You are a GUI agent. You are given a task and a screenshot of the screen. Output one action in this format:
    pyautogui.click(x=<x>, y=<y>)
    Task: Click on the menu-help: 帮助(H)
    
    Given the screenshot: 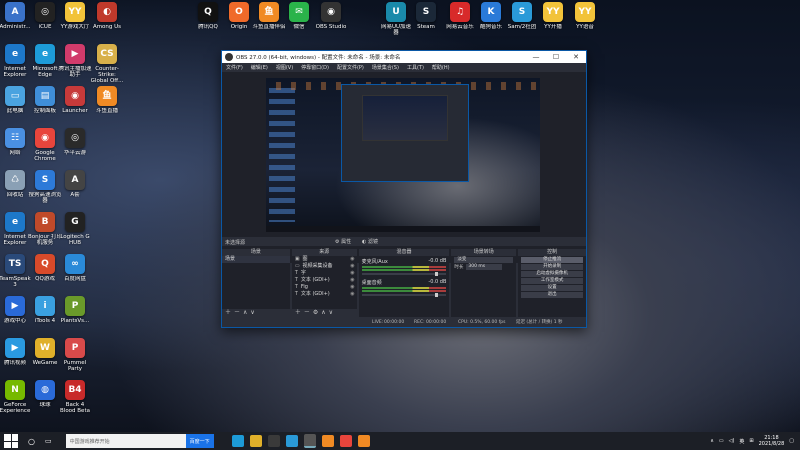 What is the action you would take?
    pyautogui.click(x=441, y=67)
    